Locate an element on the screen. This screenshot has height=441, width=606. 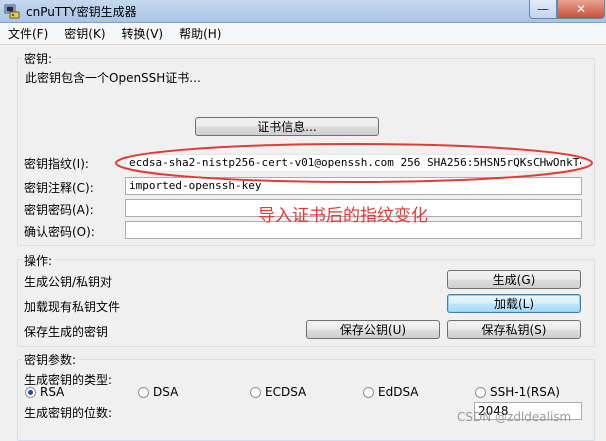
menu-convert: 转换(V) is located at coordinates (143, 33).